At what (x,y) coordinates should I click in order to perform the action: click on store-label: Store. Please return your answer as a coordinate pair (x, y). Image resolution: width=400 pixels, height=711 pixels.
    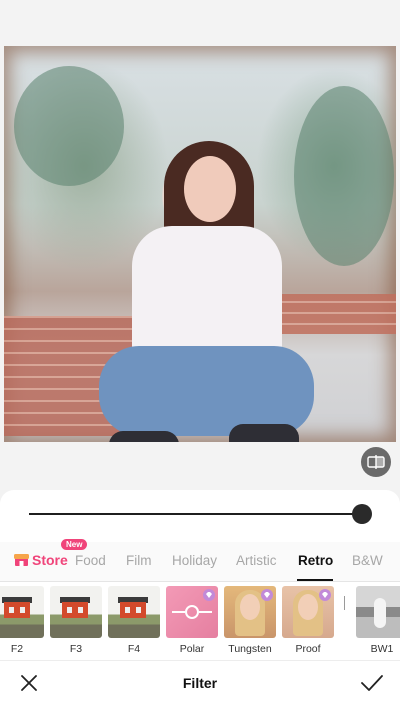
    Looking at the image, I should click on (50, 560).